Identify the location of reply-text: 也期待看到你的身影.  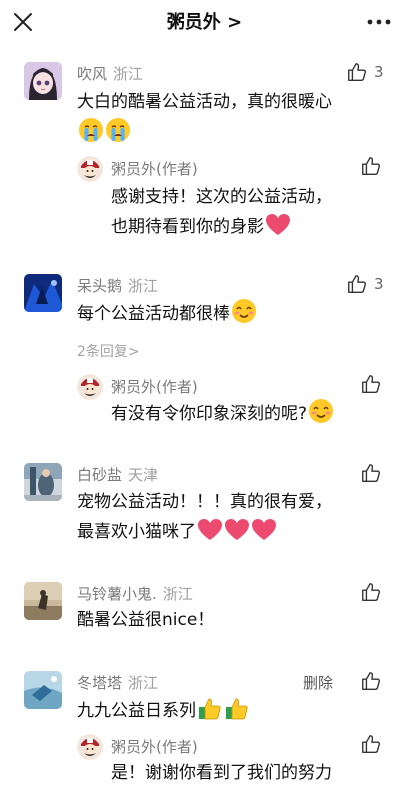
(187, 227).